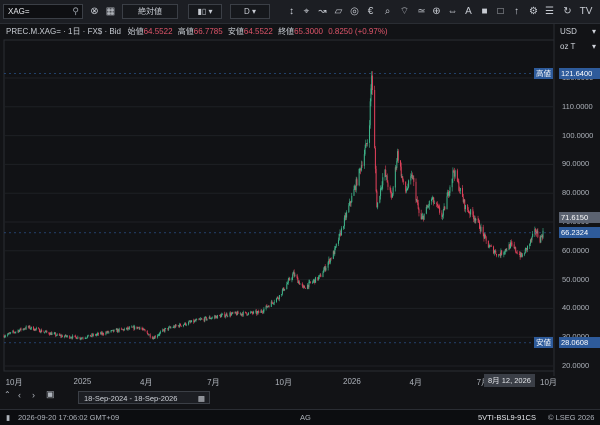 This screenshot has width=600, height=425. Describe the element at coordinates (69, 417) in the screenshot. I see `status-timestamp: 2026-09-20 17:06:02 GMT+09` at that location.